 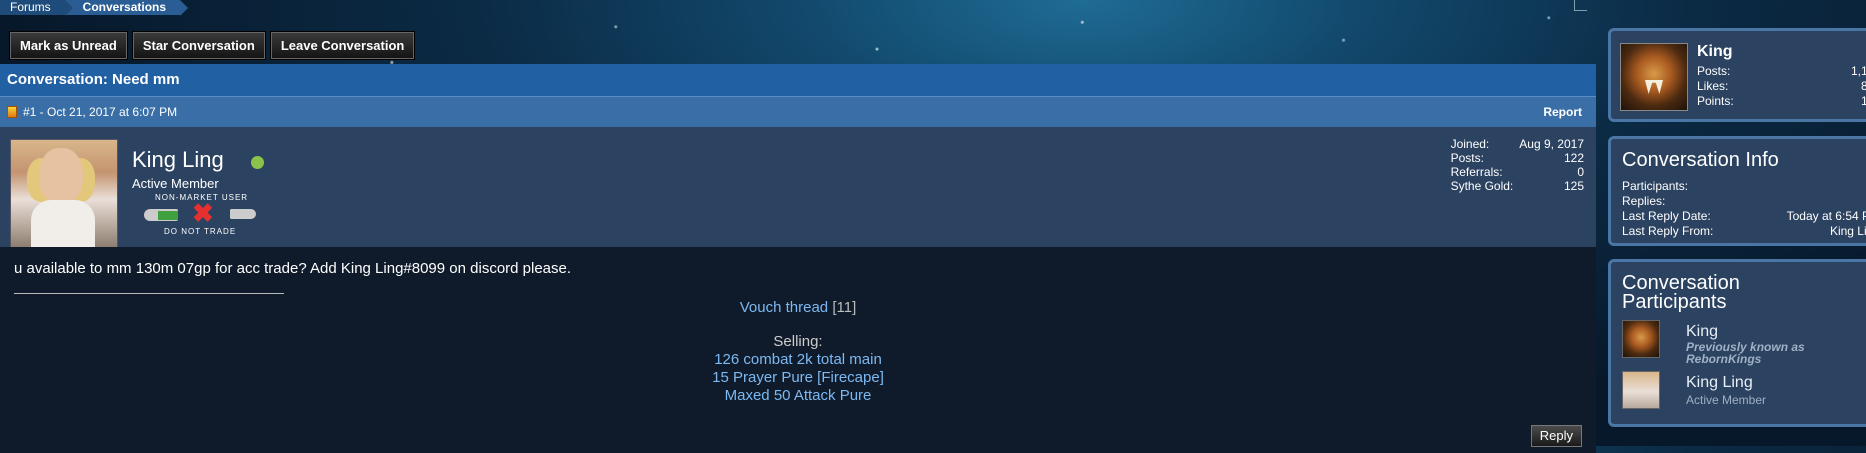 I want to click on handshake-right-icon, so click(x=243, y=214).